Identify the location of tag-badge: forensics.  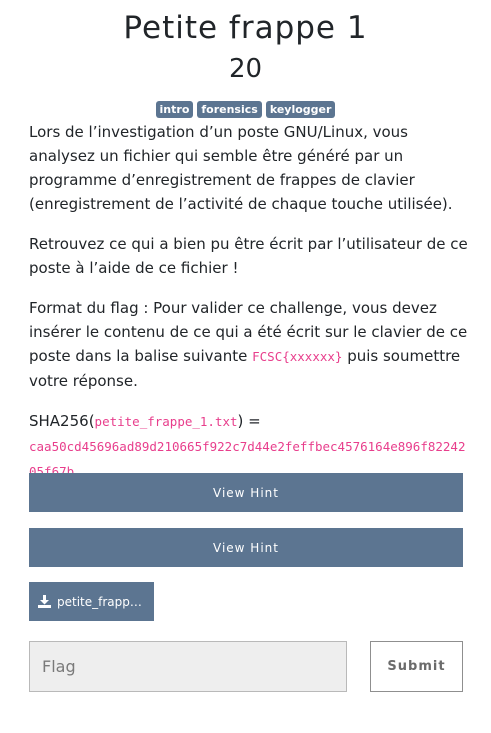
(229, 109).